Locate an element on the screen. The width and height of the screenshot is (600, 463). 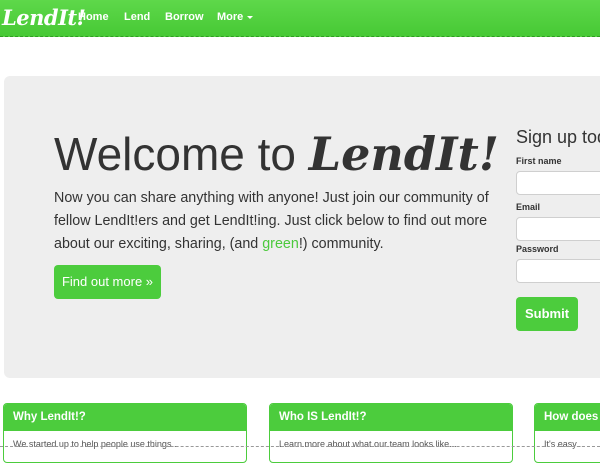
nav-more-dropdown: More is located at coordinates (235, 17).